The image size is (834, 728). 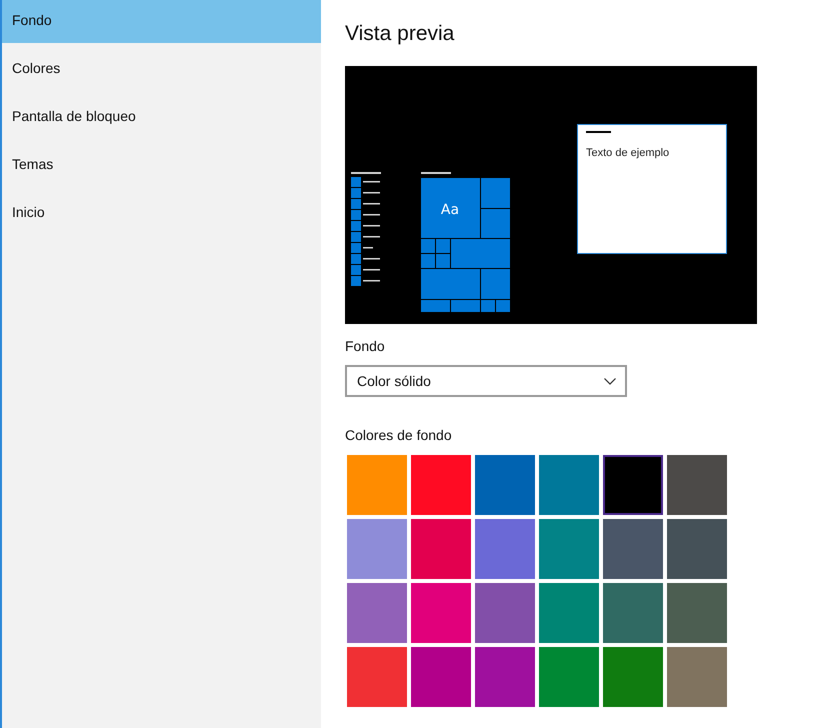 What do you see at coordinates (400, 34) in the screenshot?
I see `section-title: Vista previa` at bounding box center [400, 34].